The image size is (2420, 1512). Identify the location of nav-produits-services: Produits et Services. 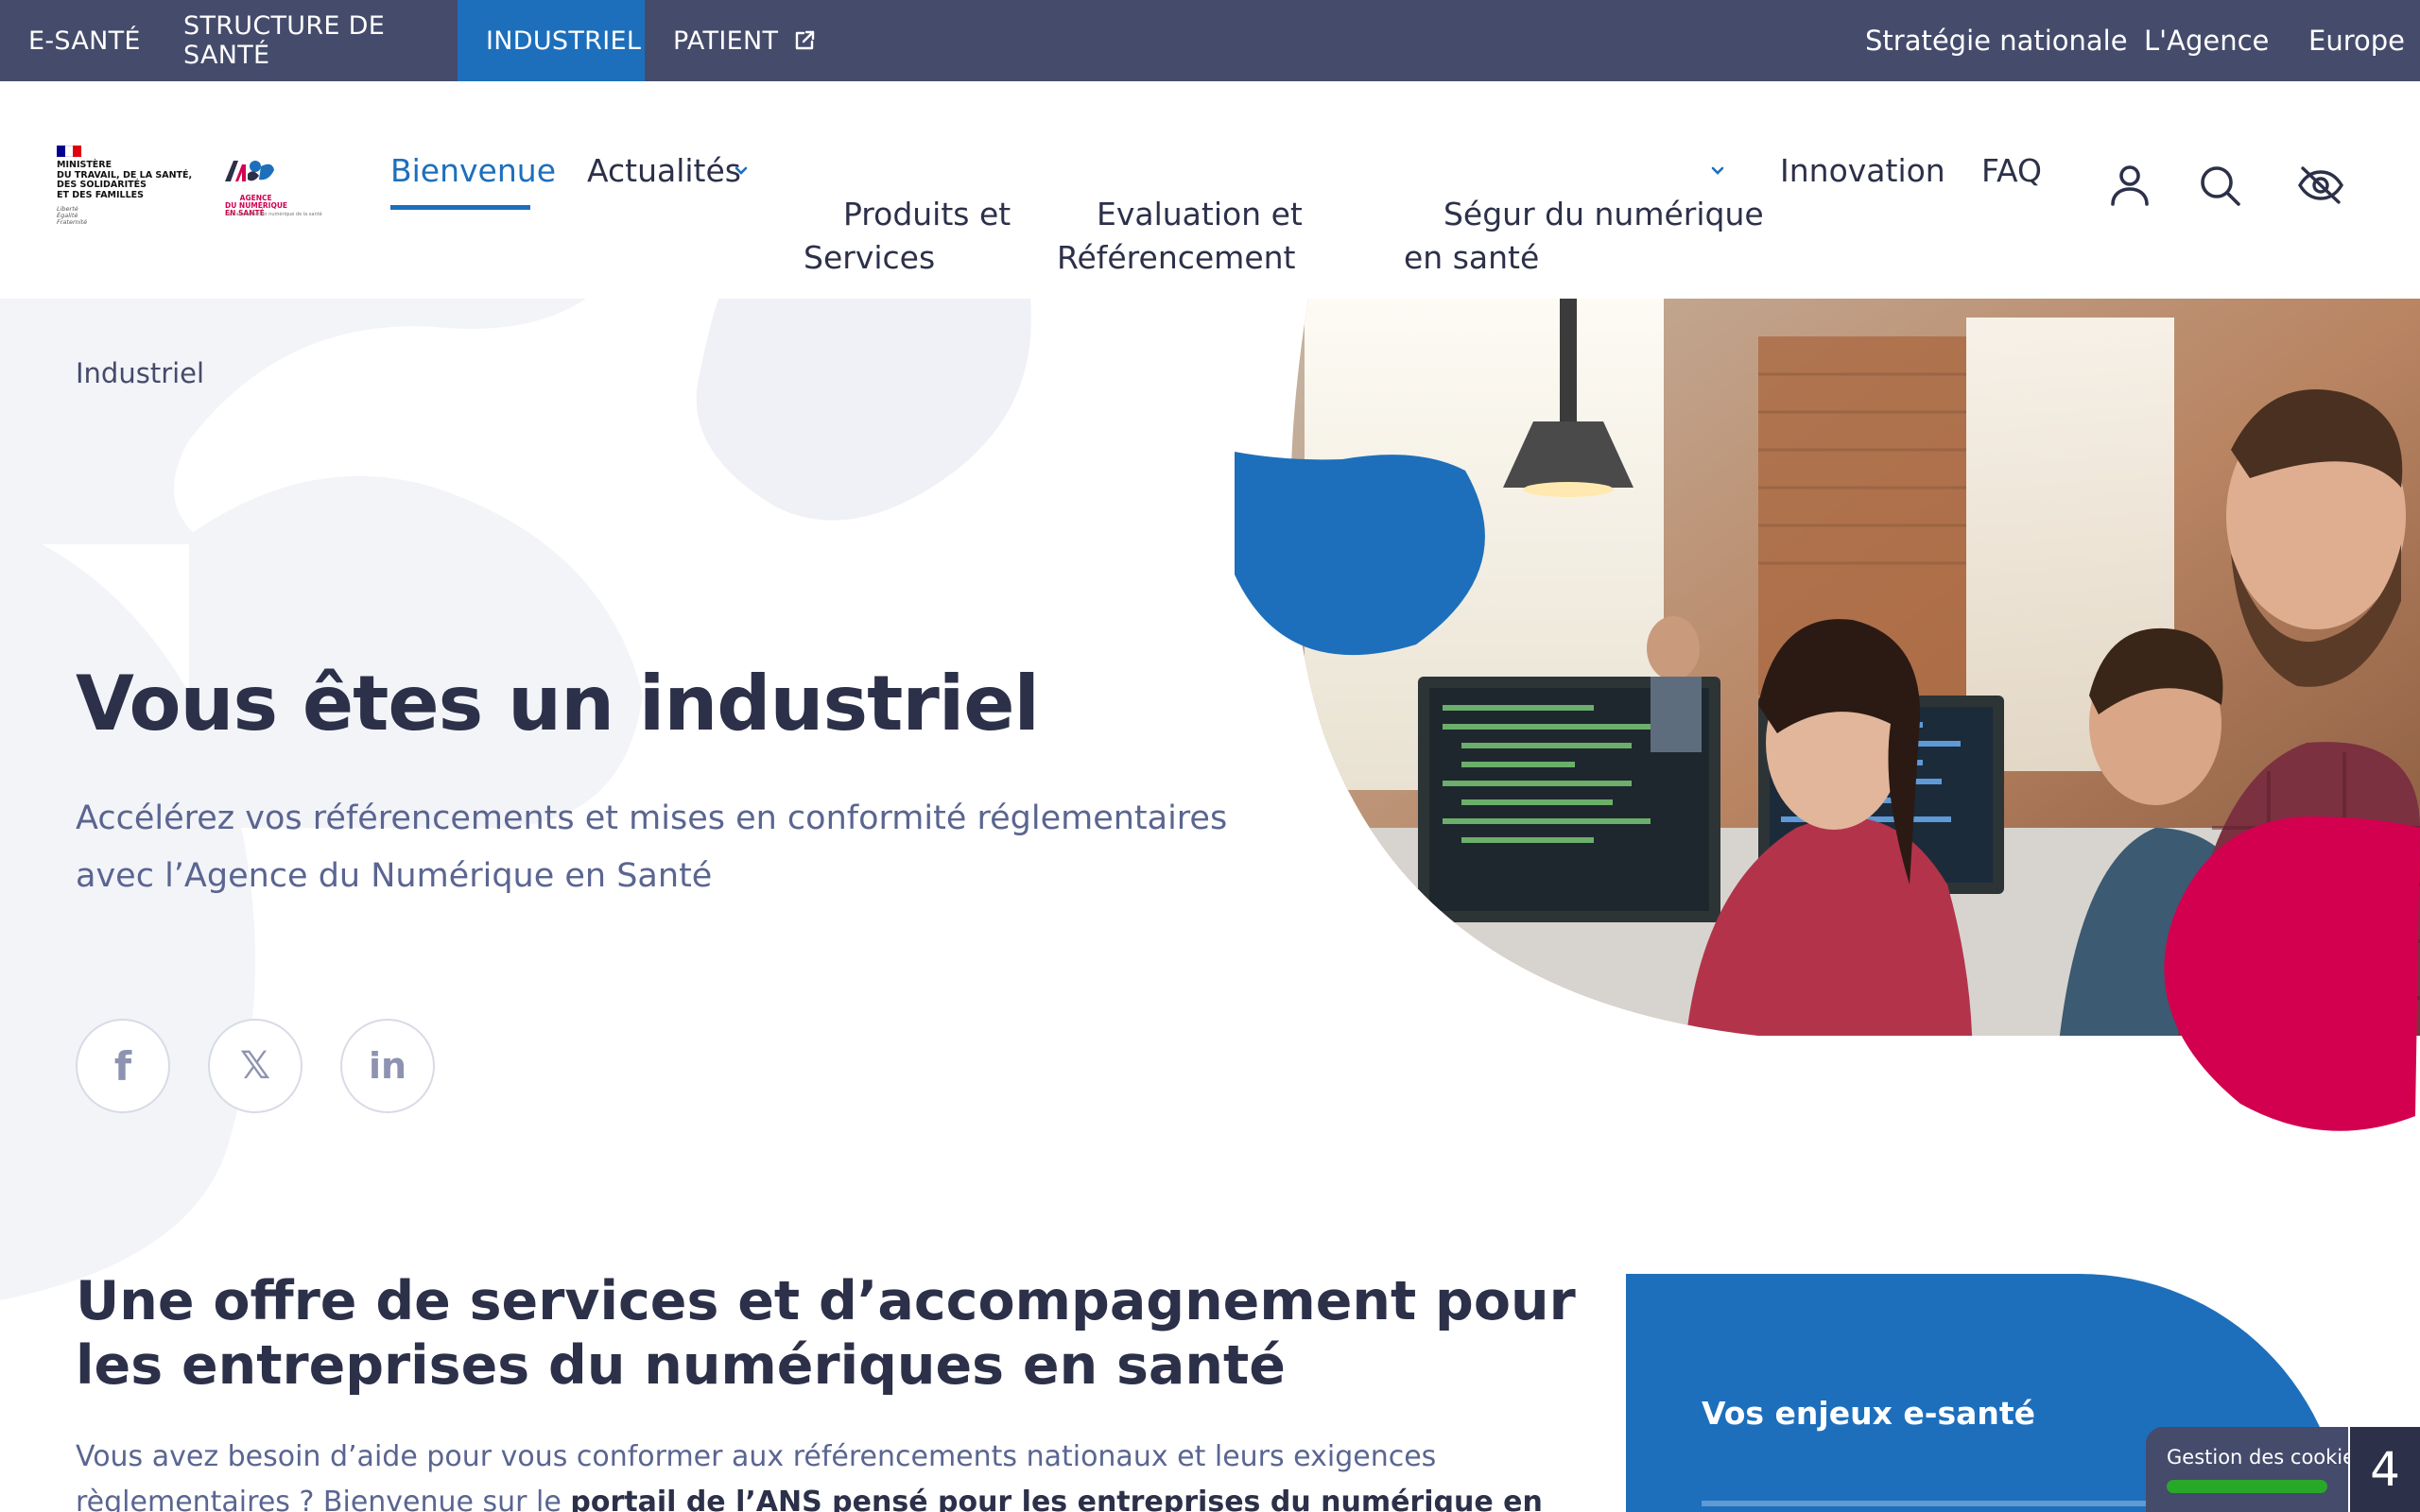
(907, 236).